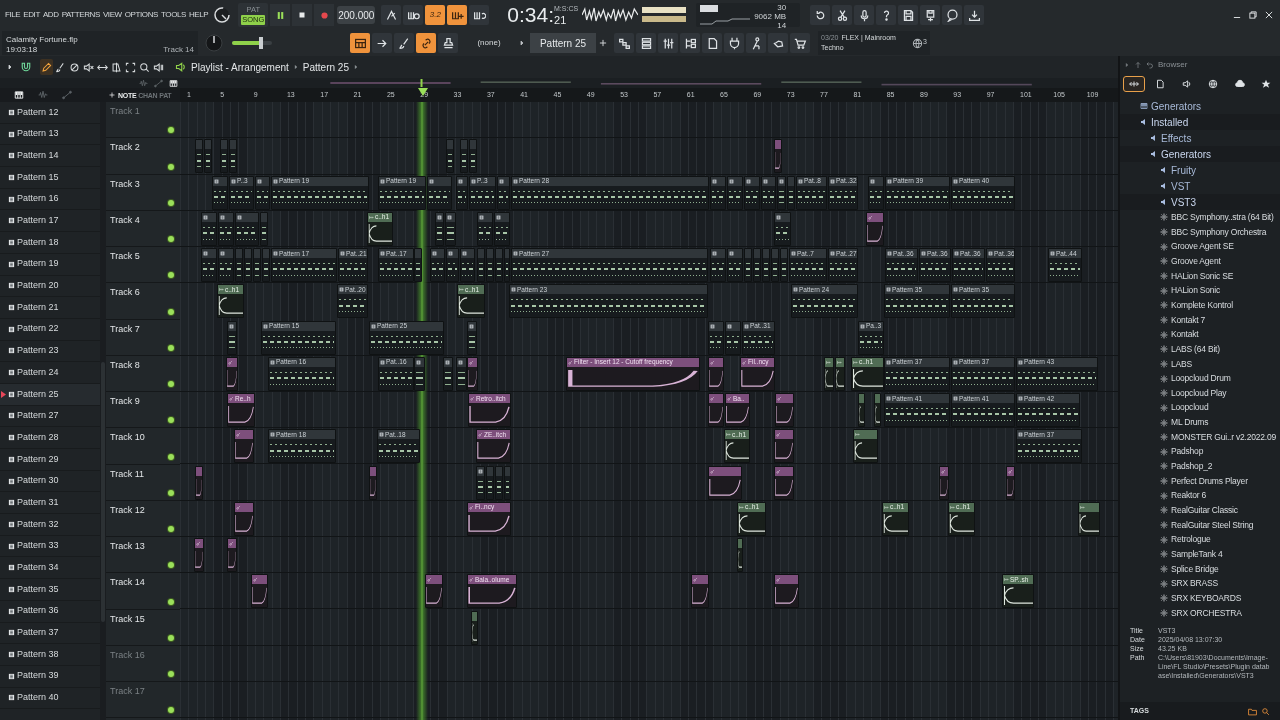  Describe the element at coordinates (1200, 334) in the screenshot. I see `plugin-item: Kontakt` at that location.